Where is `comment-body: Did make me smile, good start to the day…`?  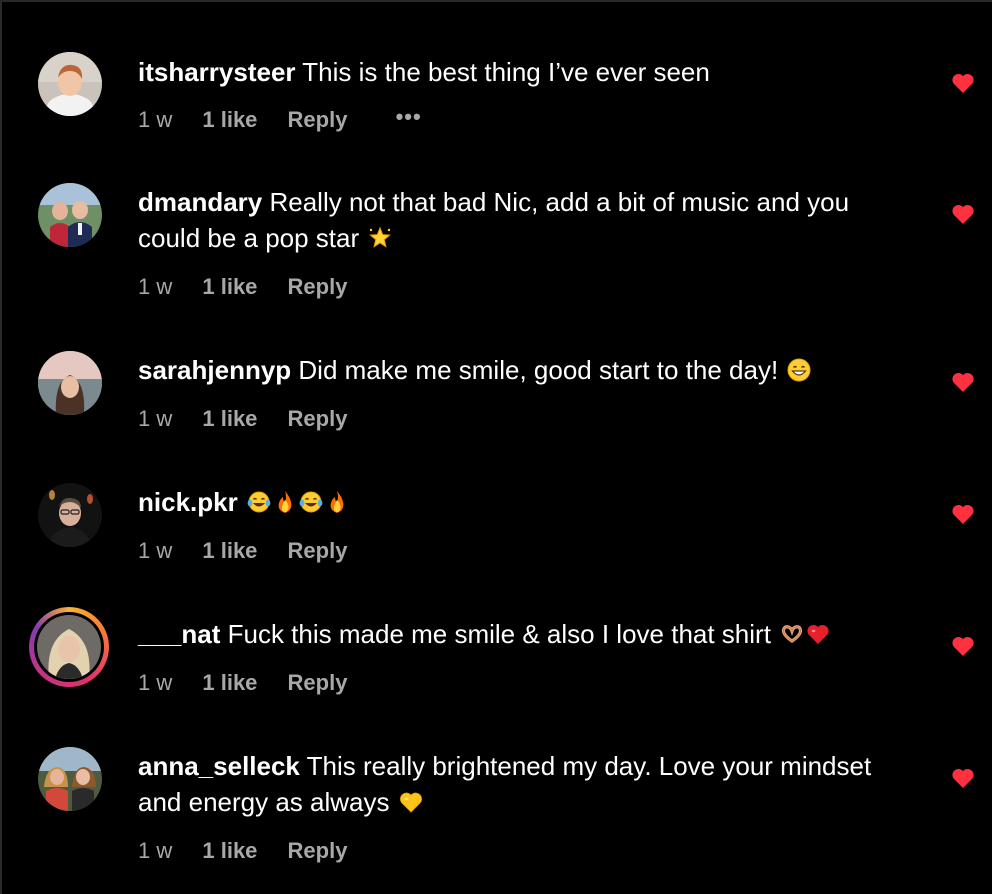 comment-body: Did make me smile, good start to the day… is located at coordinates (535, 370).